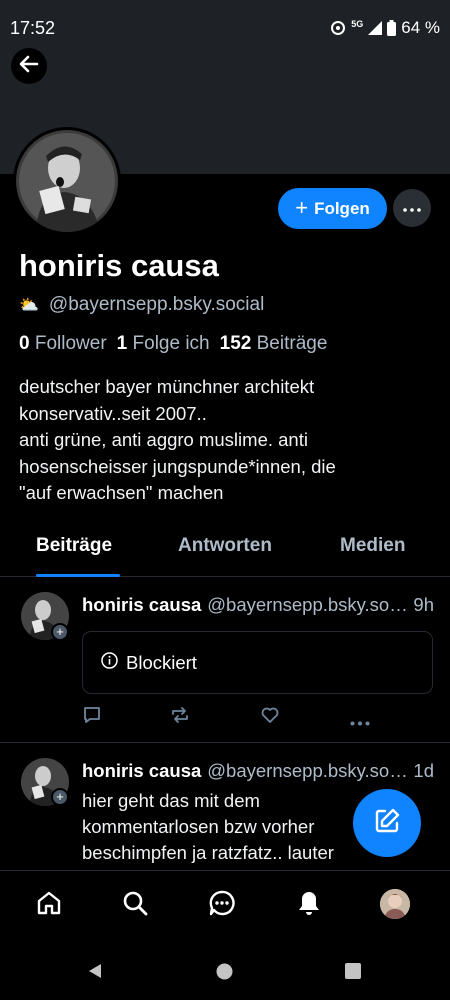 This screenshot has width=450, height=1000. I want to click on signal-icon, so click(375, 28).